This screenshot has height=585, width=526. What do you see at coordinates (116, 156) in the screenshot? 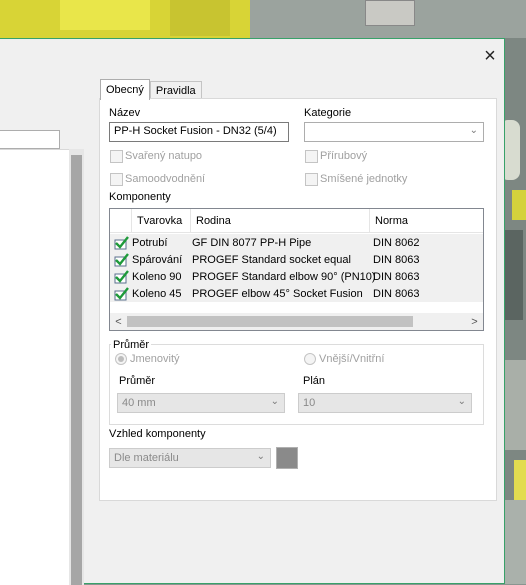
I see `welded-checkbox` at bounding box center [116, 156].